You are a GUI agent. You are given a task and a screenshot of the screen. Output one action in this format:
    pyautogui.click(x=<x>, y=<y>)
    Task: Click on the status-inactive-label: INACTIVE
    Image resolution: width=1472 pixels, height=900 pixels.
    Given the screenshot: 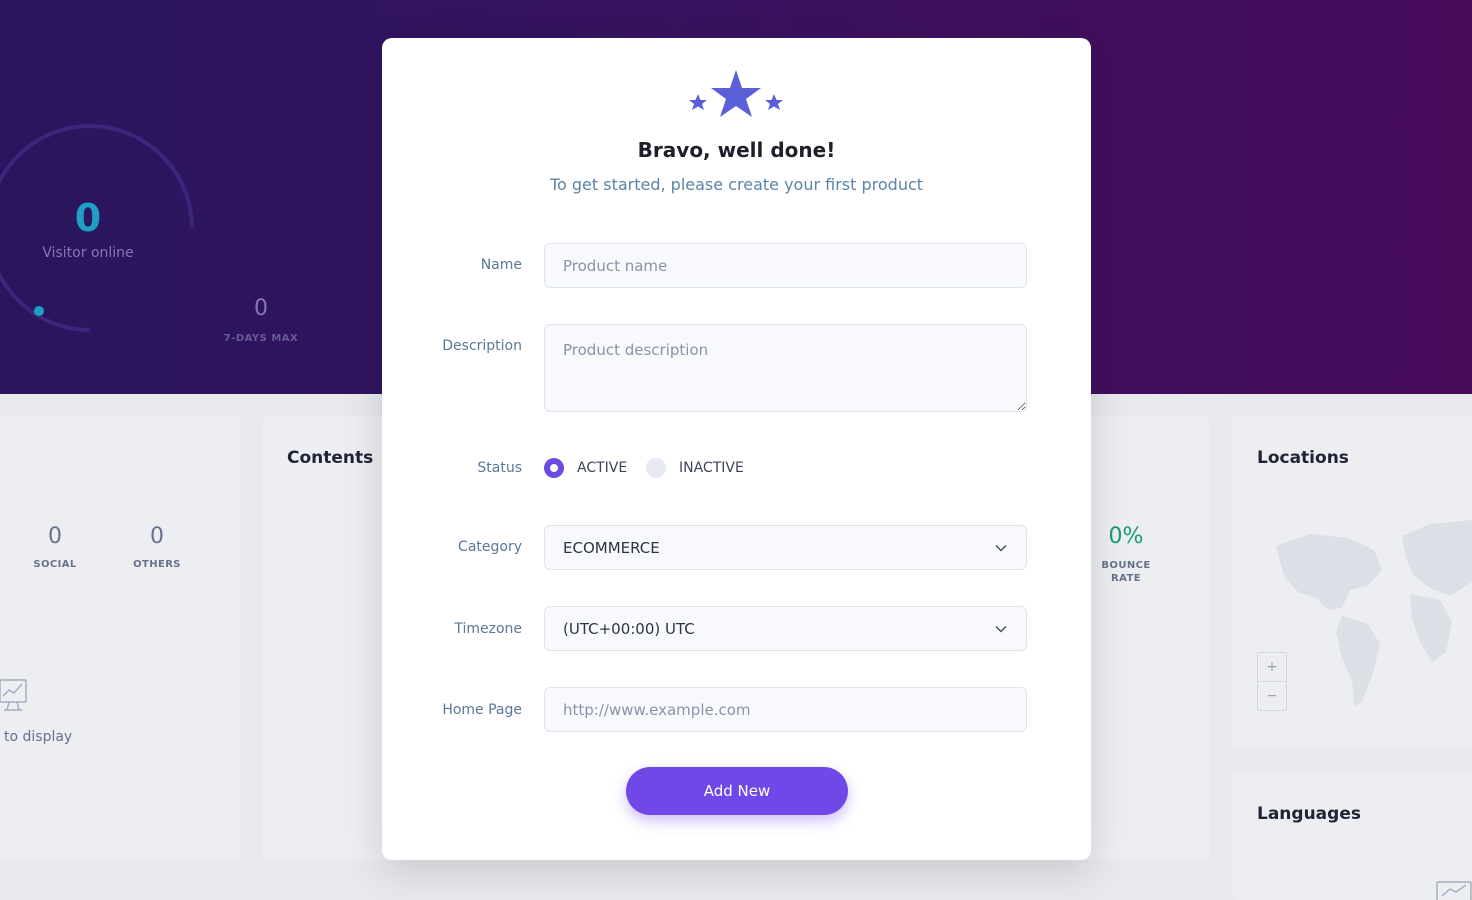 What is the action you would take?
    pyautogui.click(x=711, y=468)
    